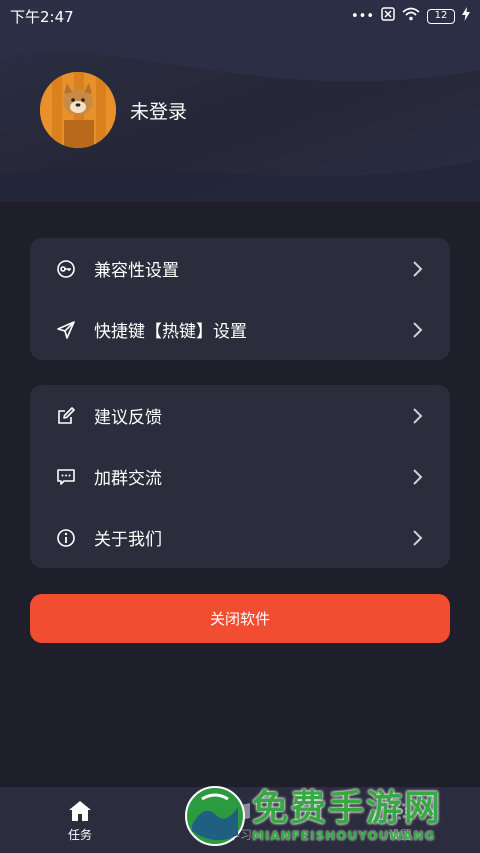  Describe the element at coordinates (79, 834) in the screenshot. I see `nav-item-label: 任务` at that location.